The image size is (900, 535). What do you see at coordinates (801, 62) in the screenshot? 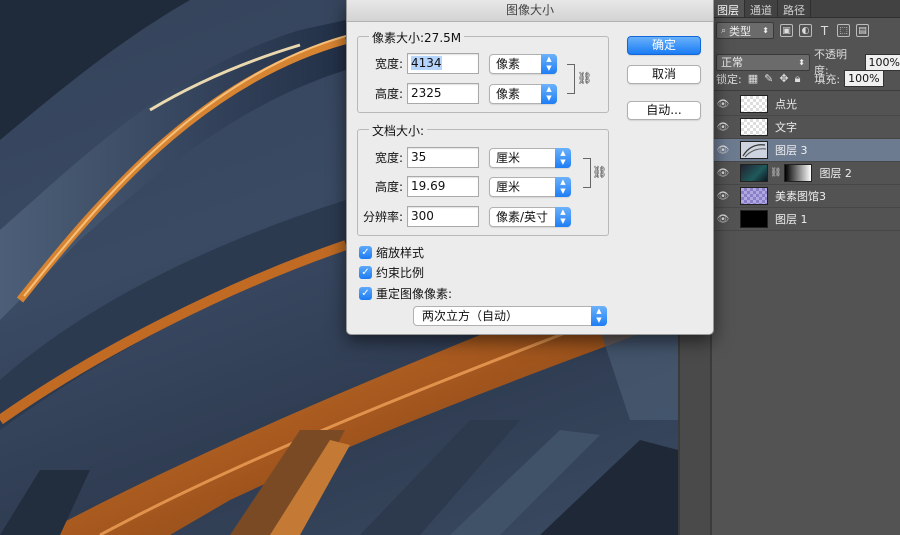
I see `chevron-down-icon: ⬍` at bounding box center [801, 62].